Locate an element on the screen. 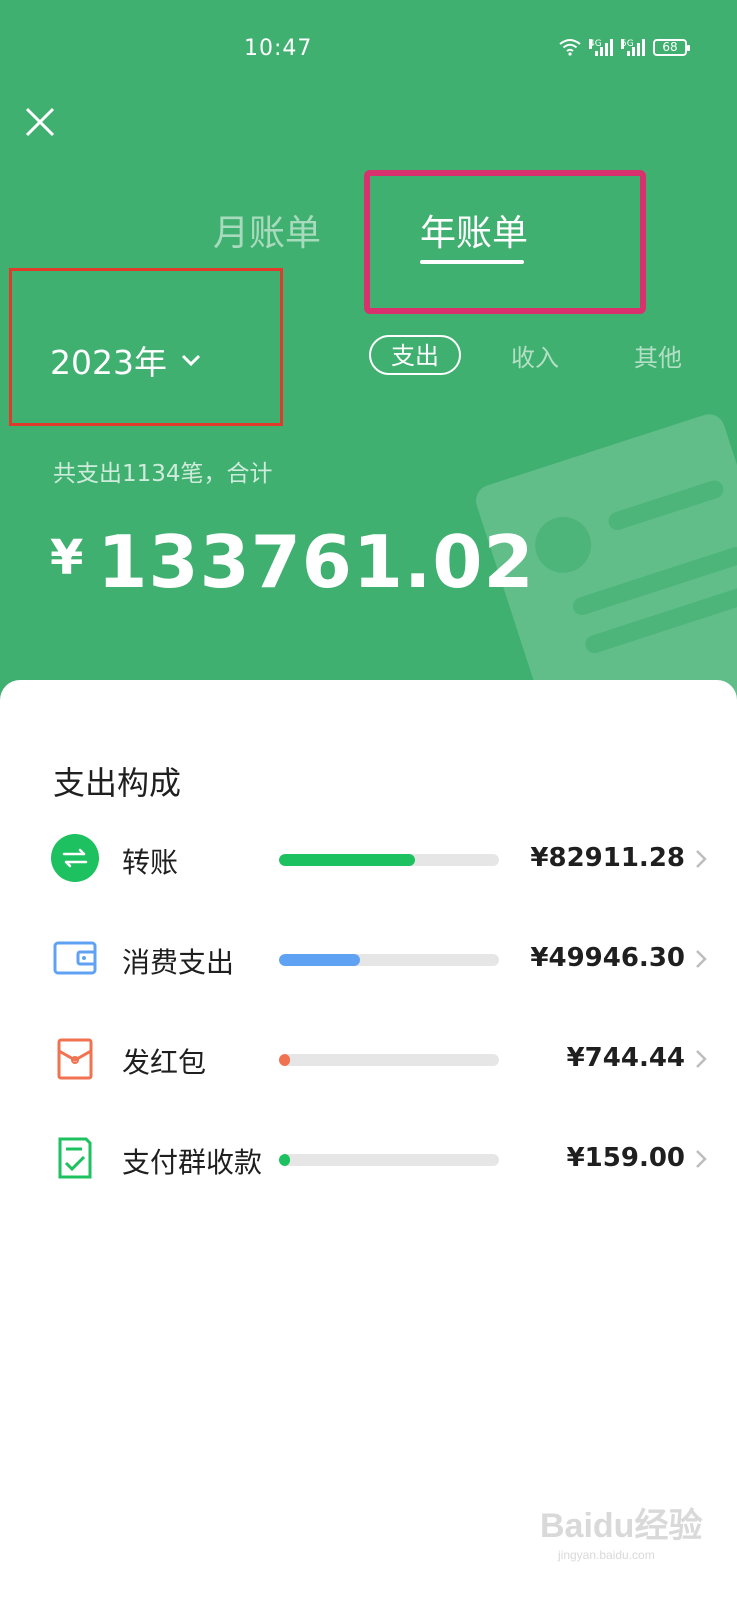 The image size is (737, 1600). total-amount: ¥ 133761.02 is located at coordinates (292, 562).